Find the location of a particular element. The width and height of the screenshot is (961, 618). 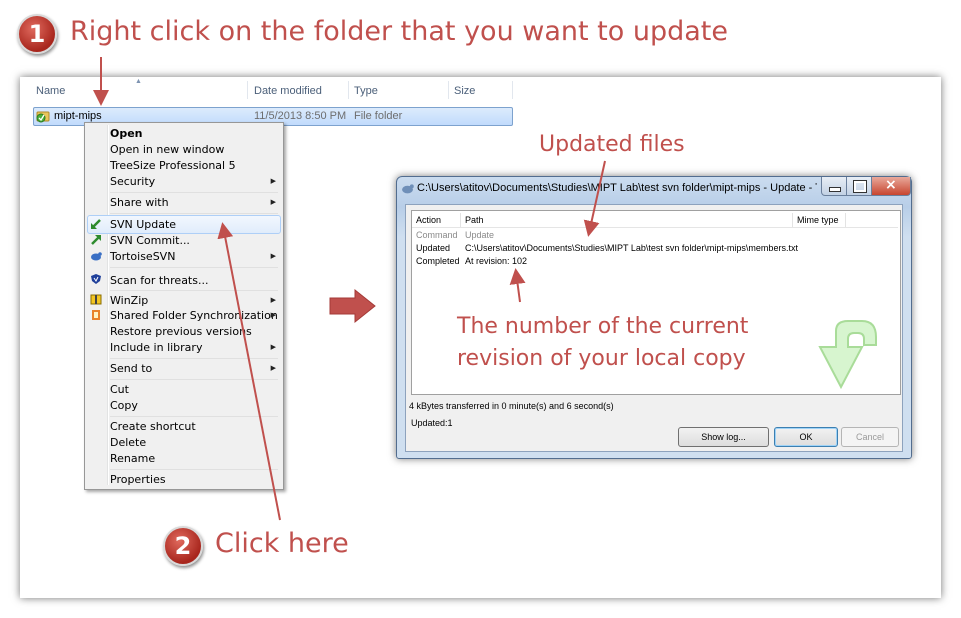

step2-pointer-arrow is located at coordinates (249, 371).